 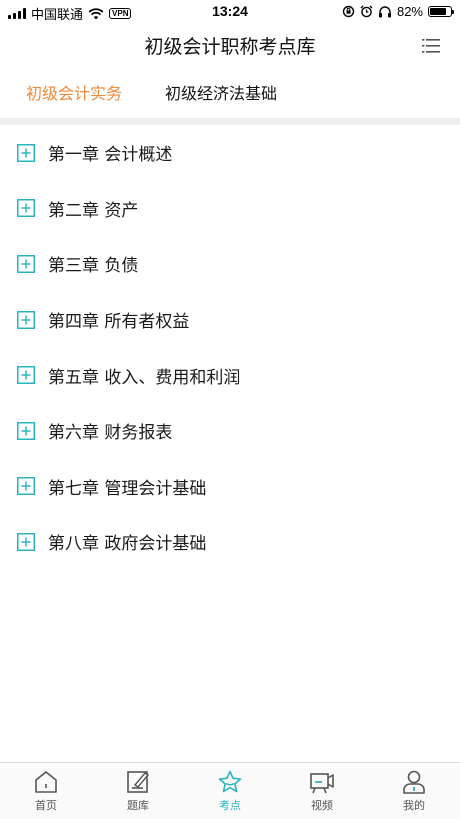 I want to click on tabbar-label: 我的, so click(x=414, y=805).